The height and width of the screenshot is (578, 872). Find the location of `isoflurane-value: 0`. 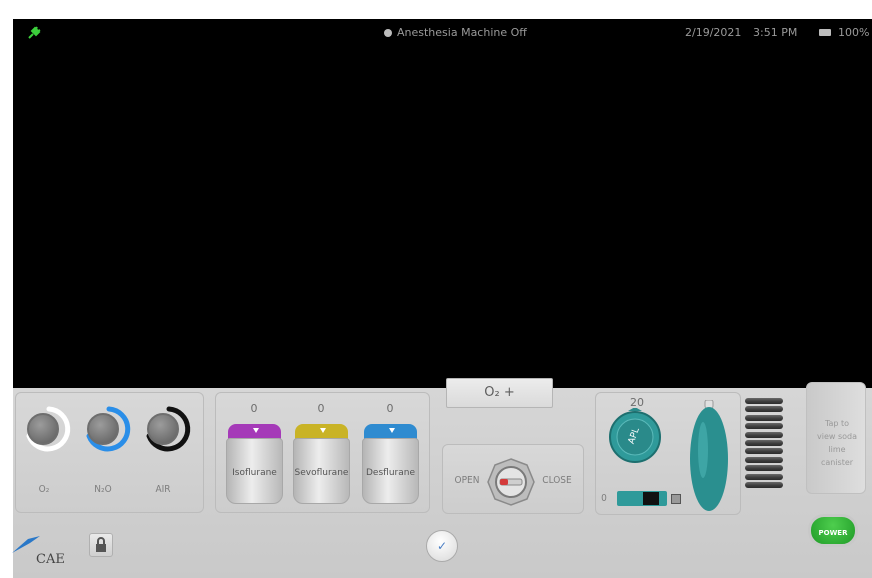

isoflurane-value: 0 is located at coordinates (254, 408).